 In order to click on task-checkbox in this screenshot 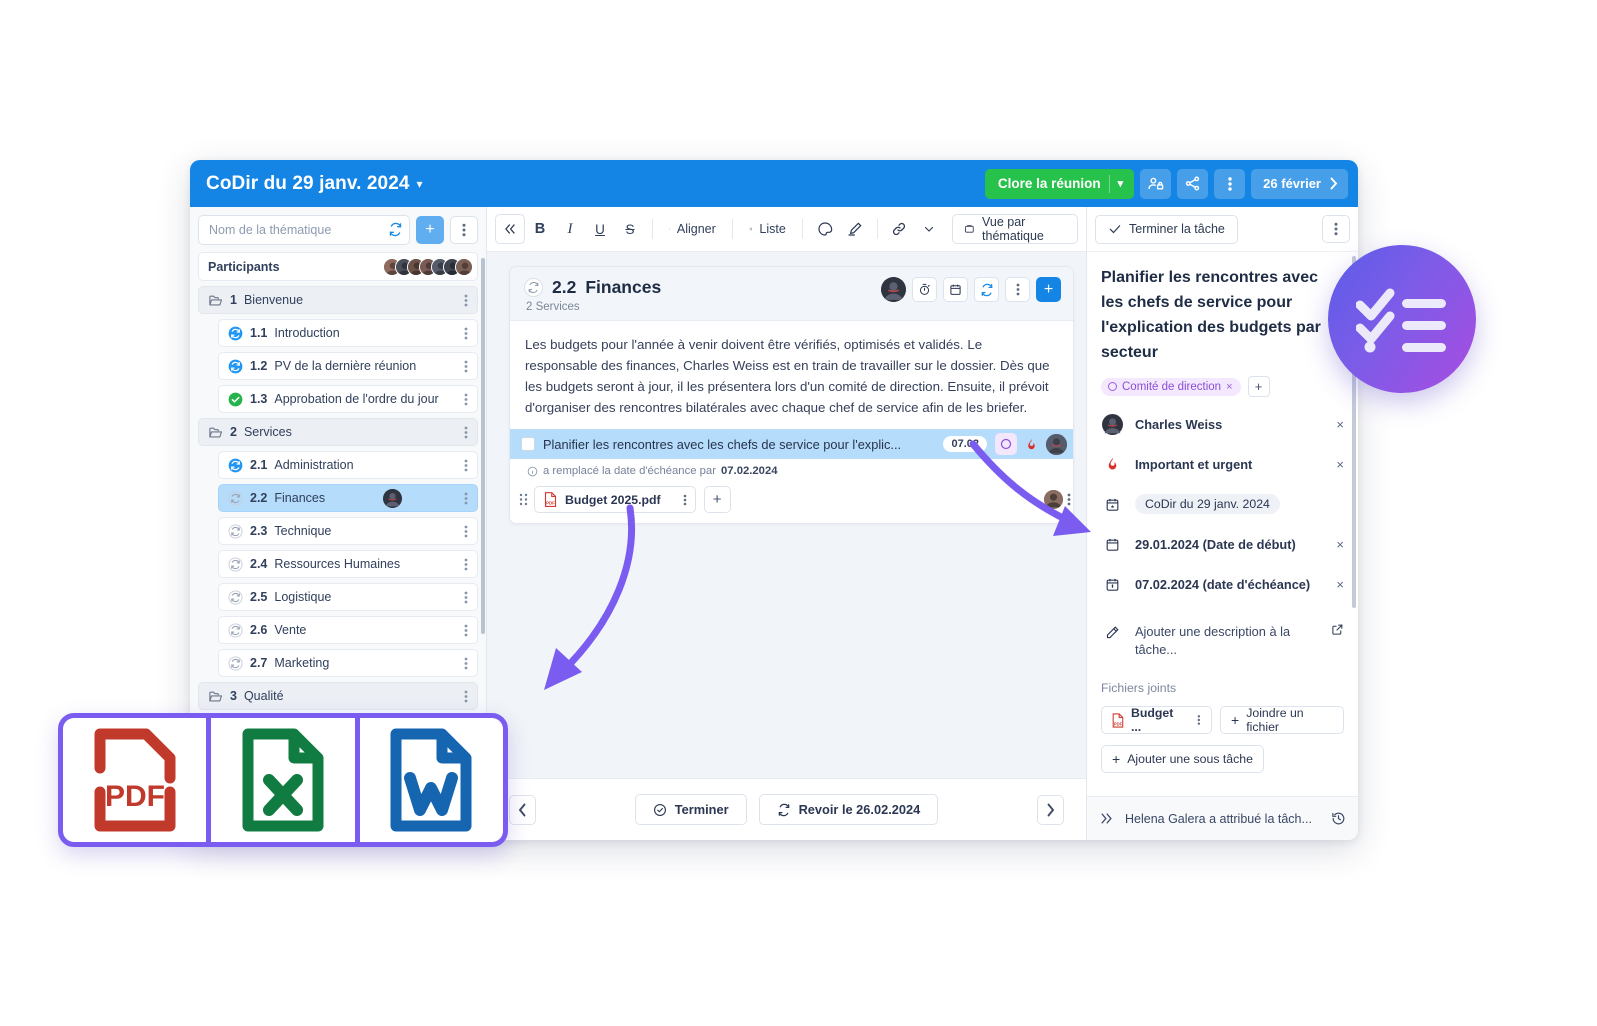, I will do `click(528, 444)`.